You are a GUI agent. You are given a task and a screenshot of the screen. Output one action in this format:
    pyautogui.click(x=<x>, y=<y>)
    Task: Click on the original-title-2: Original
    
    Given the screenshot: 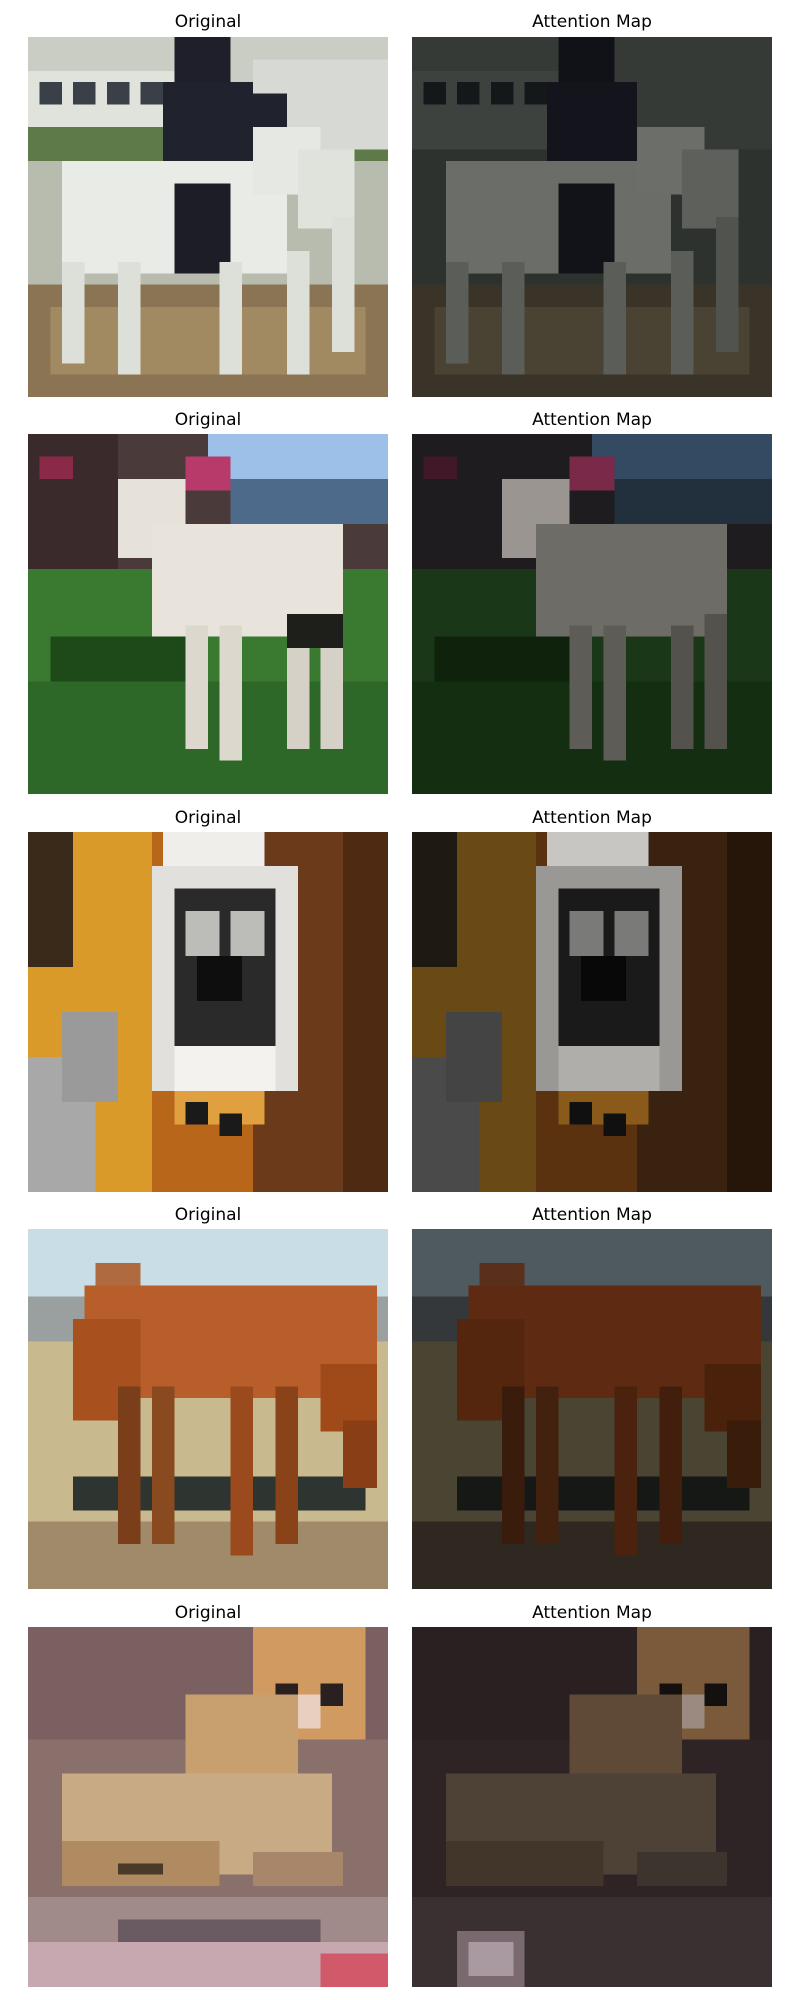 What is the action you would take?
    pyautogui.click(x=208, y=420)
    